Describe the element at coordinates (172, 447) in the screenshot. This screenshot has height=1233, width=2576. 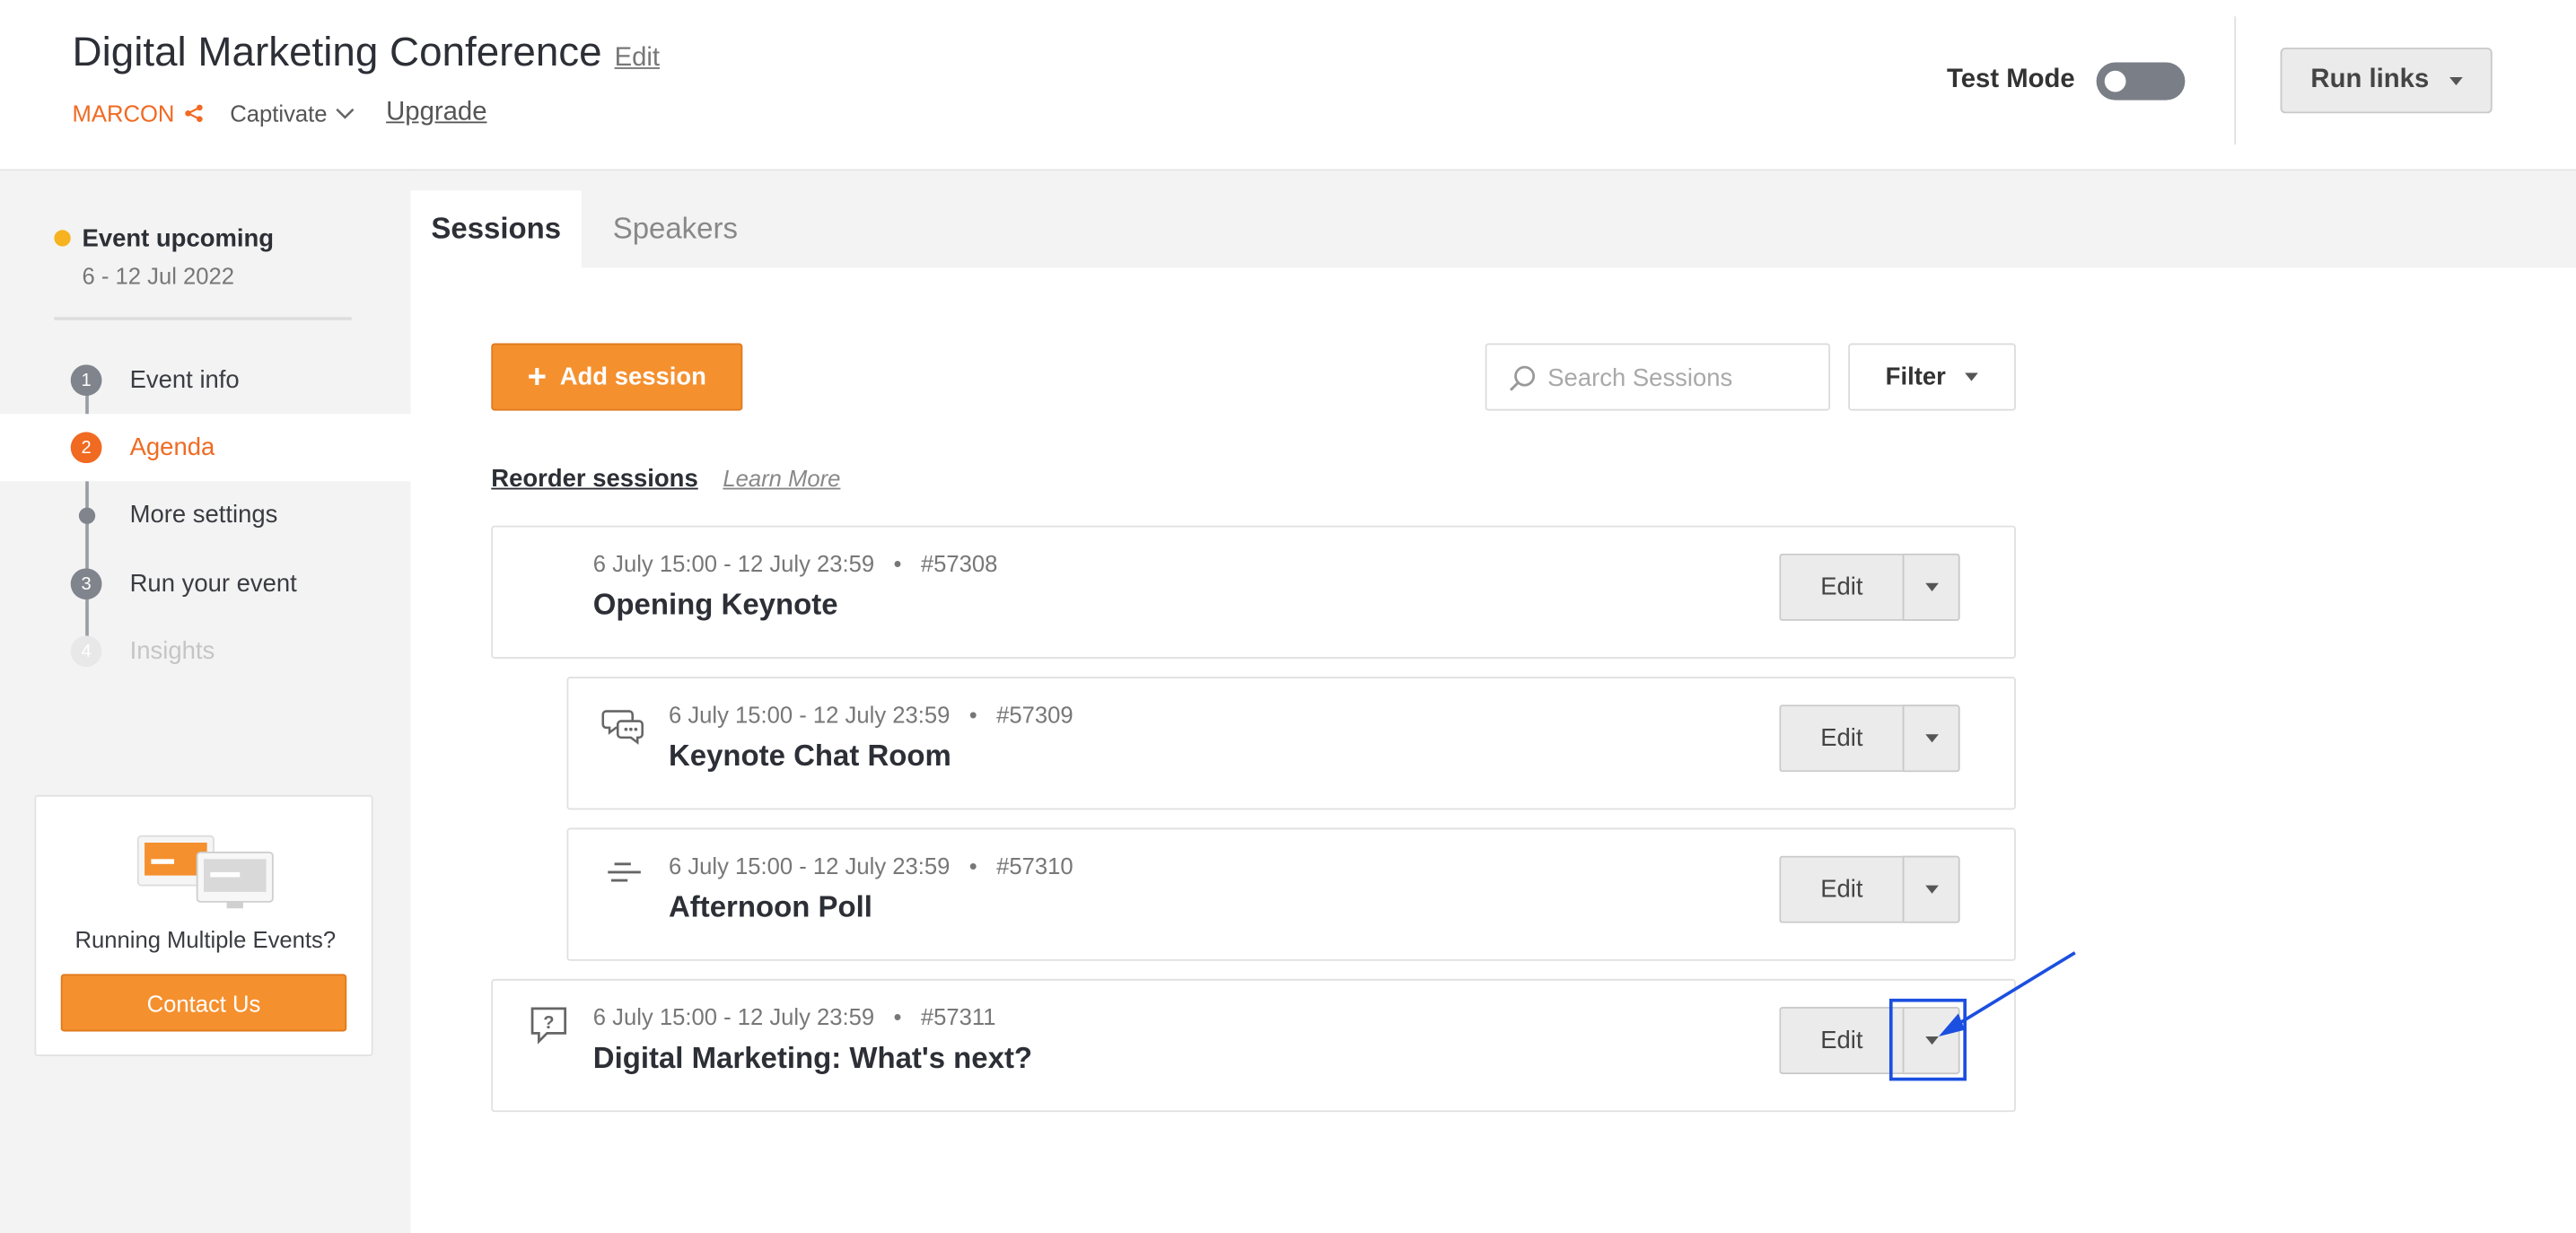
I see `sidebar-item-label: Agenda` at that location.